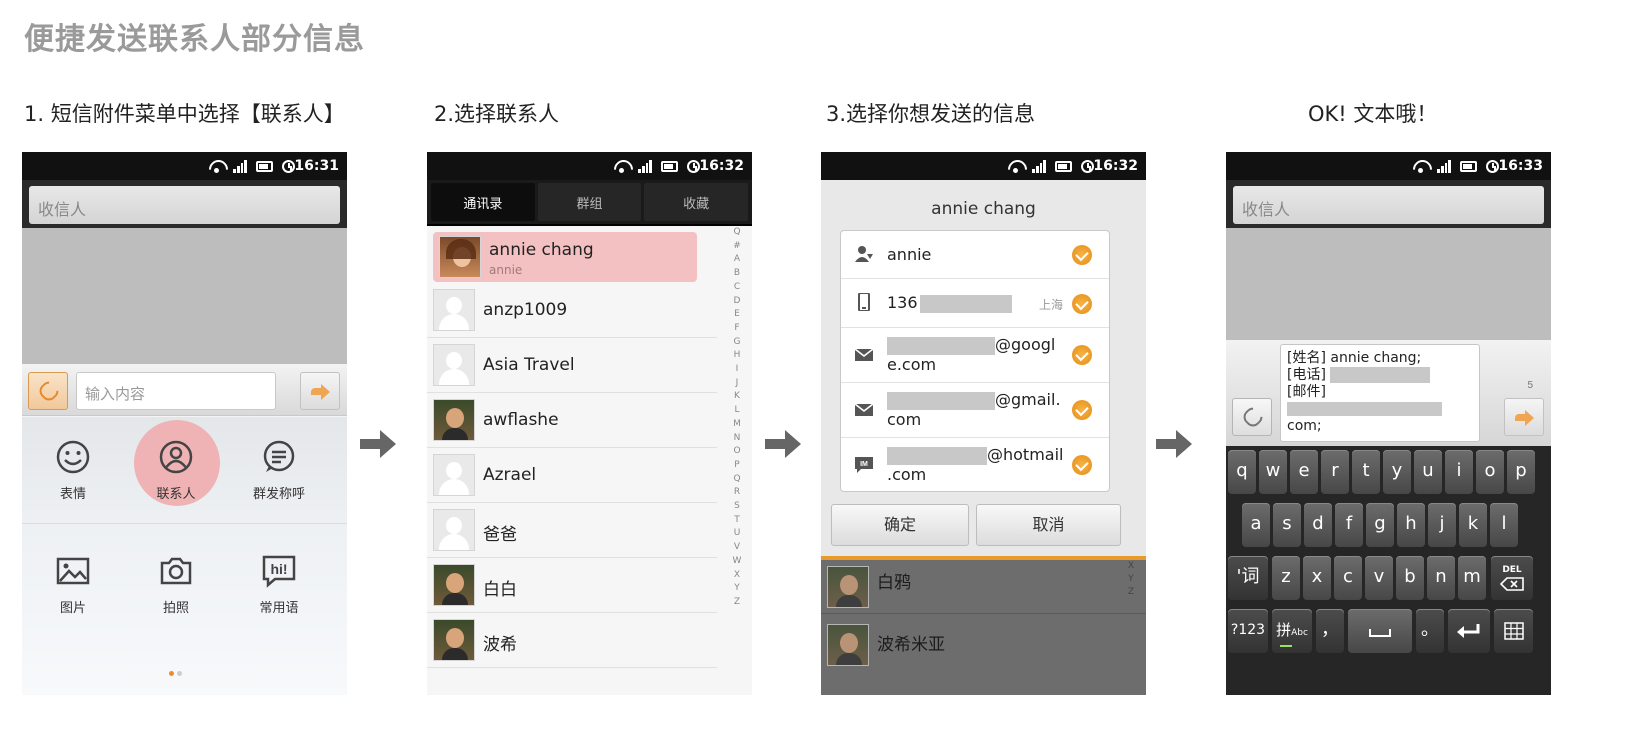 Image resolution: width=1644 pixels, height=730 pixels. I want to click on contact-row: anzp1009, so click(572, 310).